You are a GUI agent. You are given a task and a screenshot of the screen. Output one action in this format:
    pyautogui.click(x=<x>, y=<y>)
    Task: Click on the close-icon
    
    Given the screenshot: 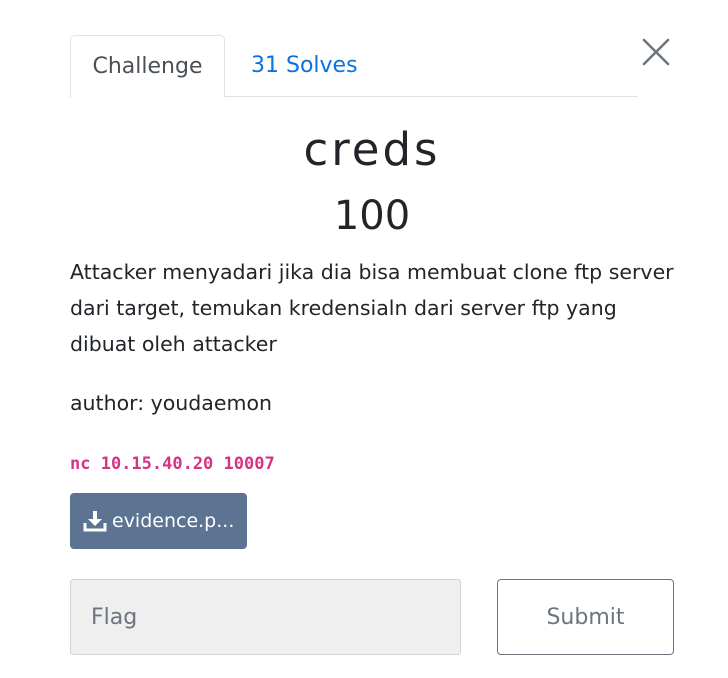 What is the action you would take?
    pyautogui.click(x=656, y=52)
    